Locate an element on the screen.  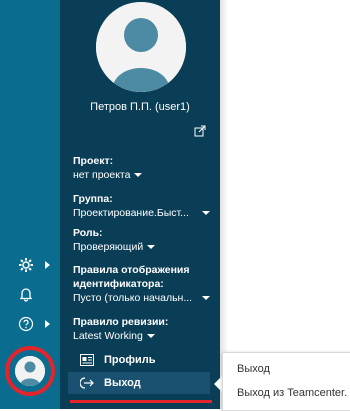
user-name: Петров П.П. (user1) is located at coordinates (140, 107).